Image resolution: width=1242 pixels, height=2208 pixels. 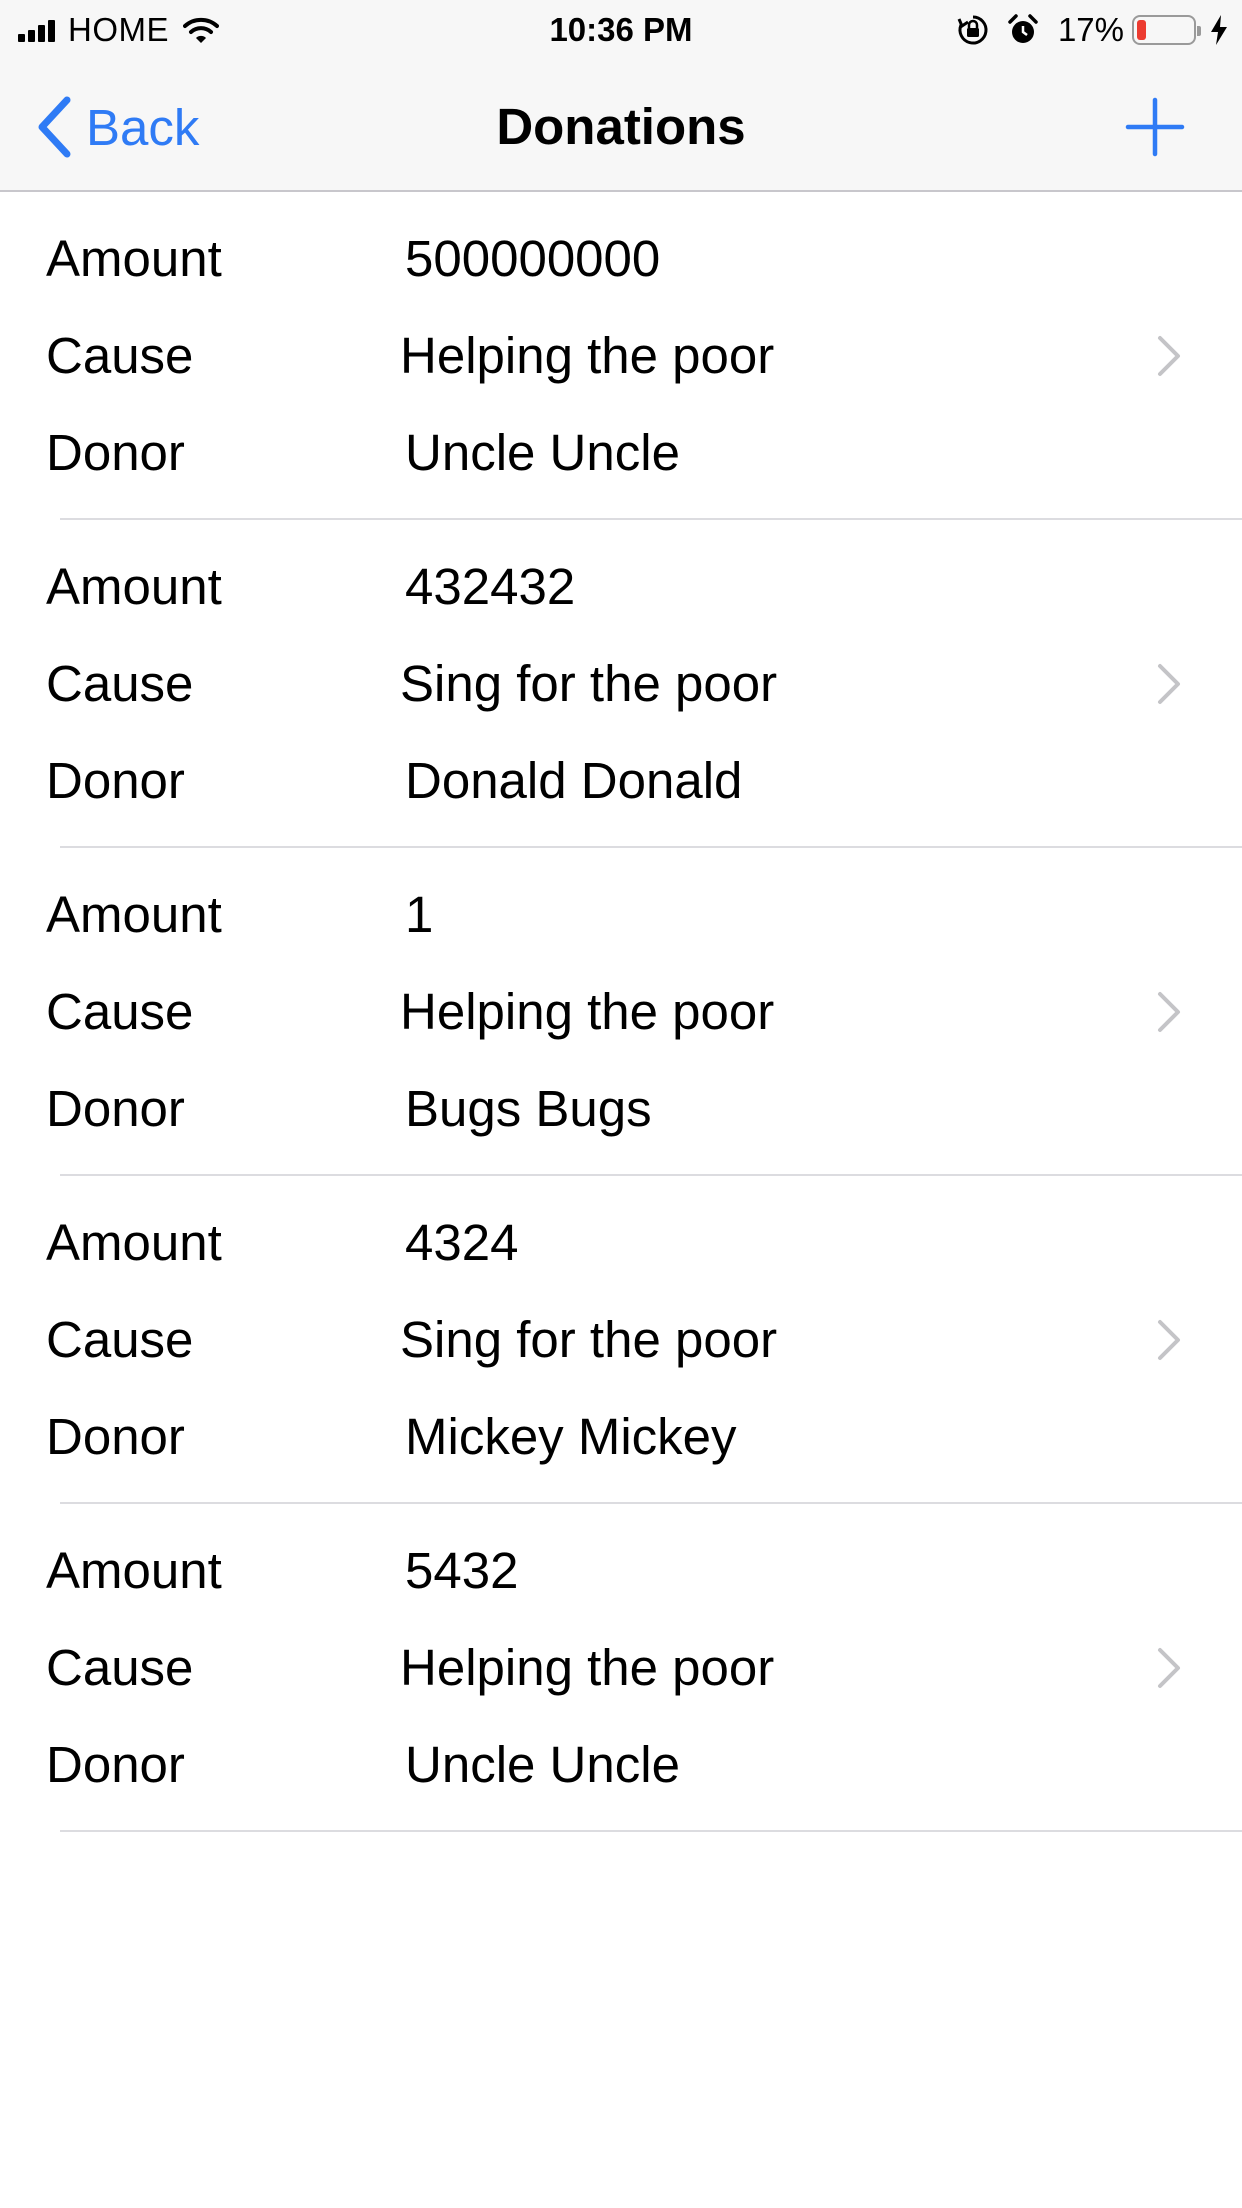 What do you see at coordinates (973, 30) in the screenshot?
I see `orientation-lock-icon` at bounding box center [973, 30].